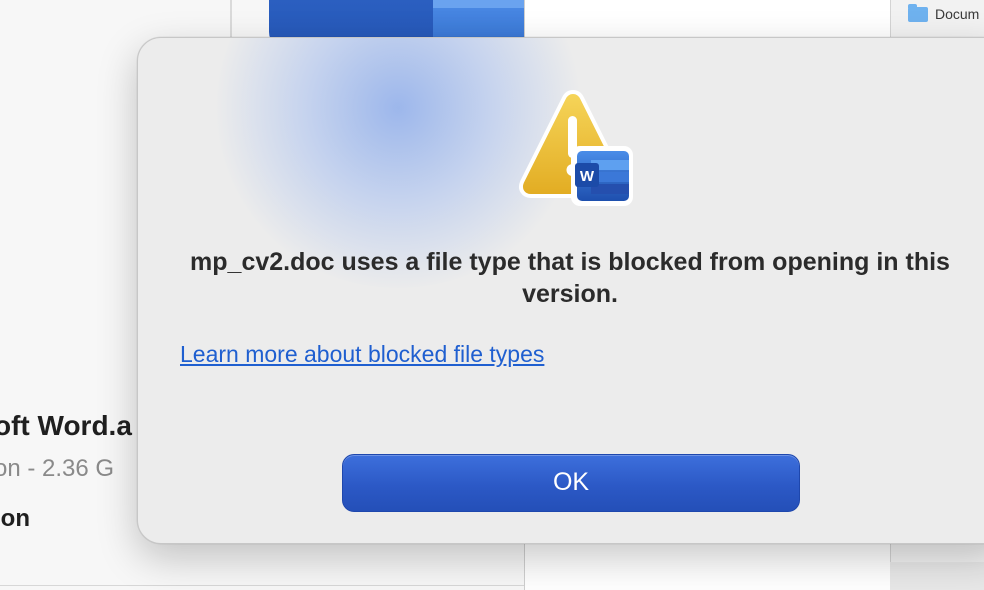 This screenshot has width=984, height=590. Describe the element at coordinates (57, 468) in the screenshot. I see `app-meta-label: on - 2.36 G` at that location.